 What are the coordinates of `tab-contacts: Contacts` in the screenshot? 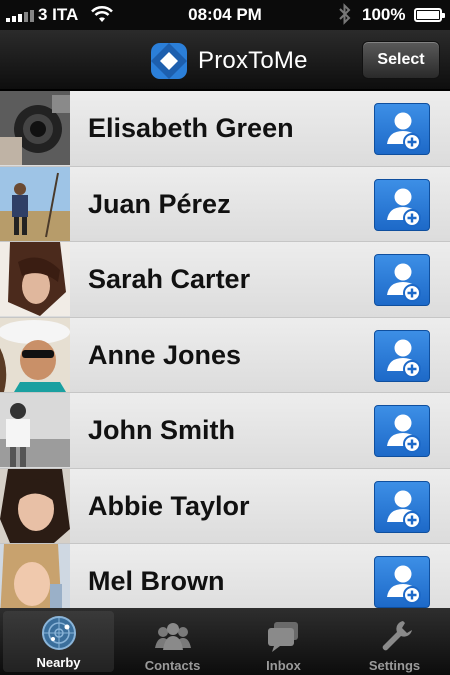 It's located at (172, 641).